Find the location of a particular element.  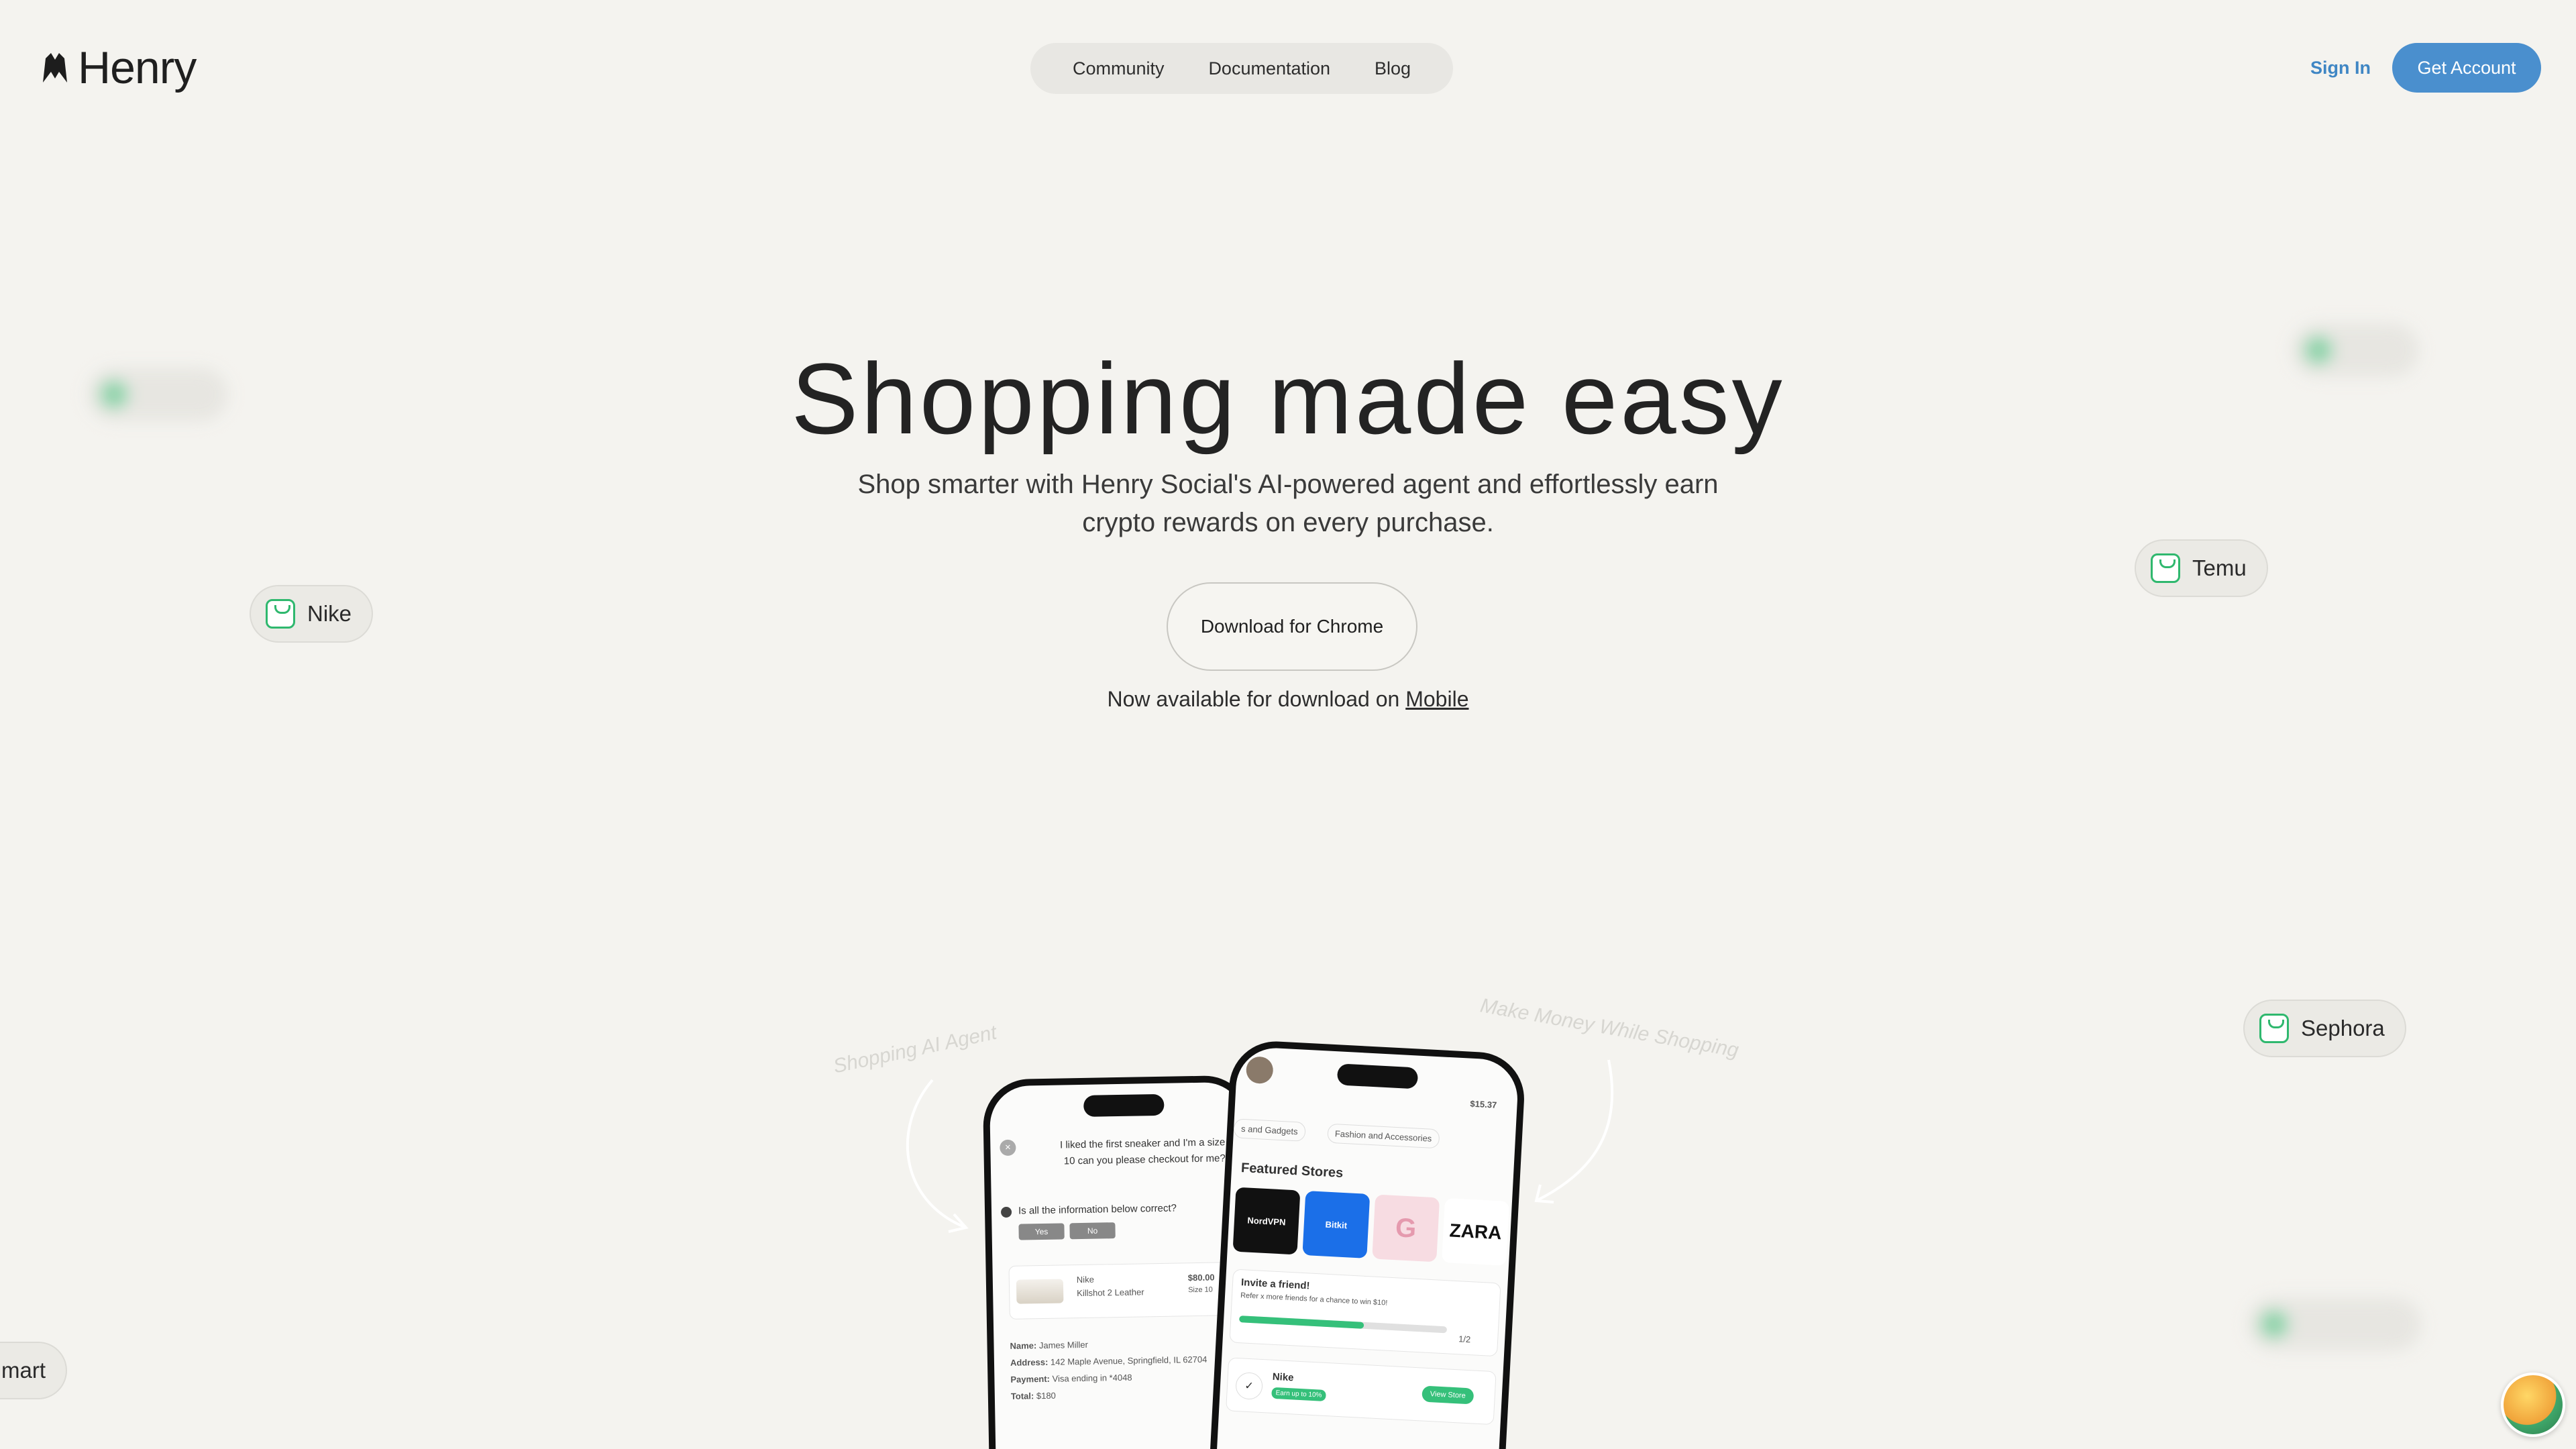

sneaker-image is located at coordinates (1040, 1291).